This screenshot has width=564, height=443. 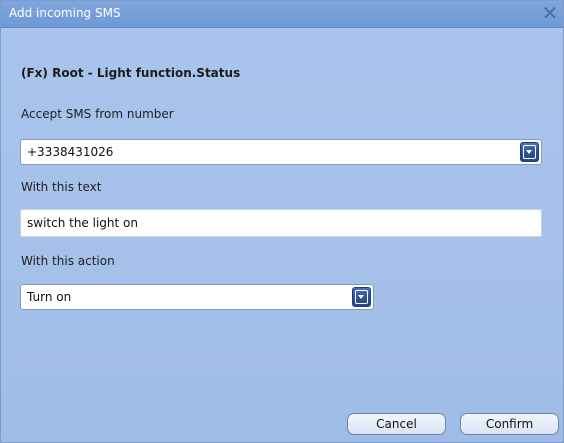 I want to click on close-icon: ✕, so click(x=550, y=13).